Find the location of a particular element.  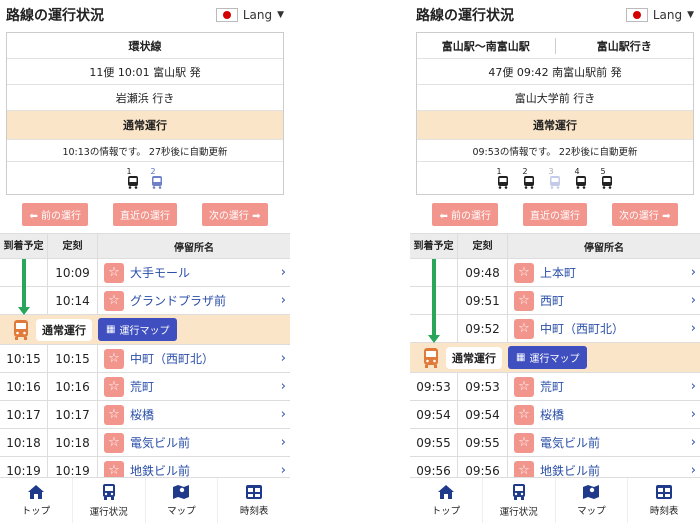

table-row: 10:18 10:18 ☆ 電気ビル前 › is located at coordinates (145, 443).